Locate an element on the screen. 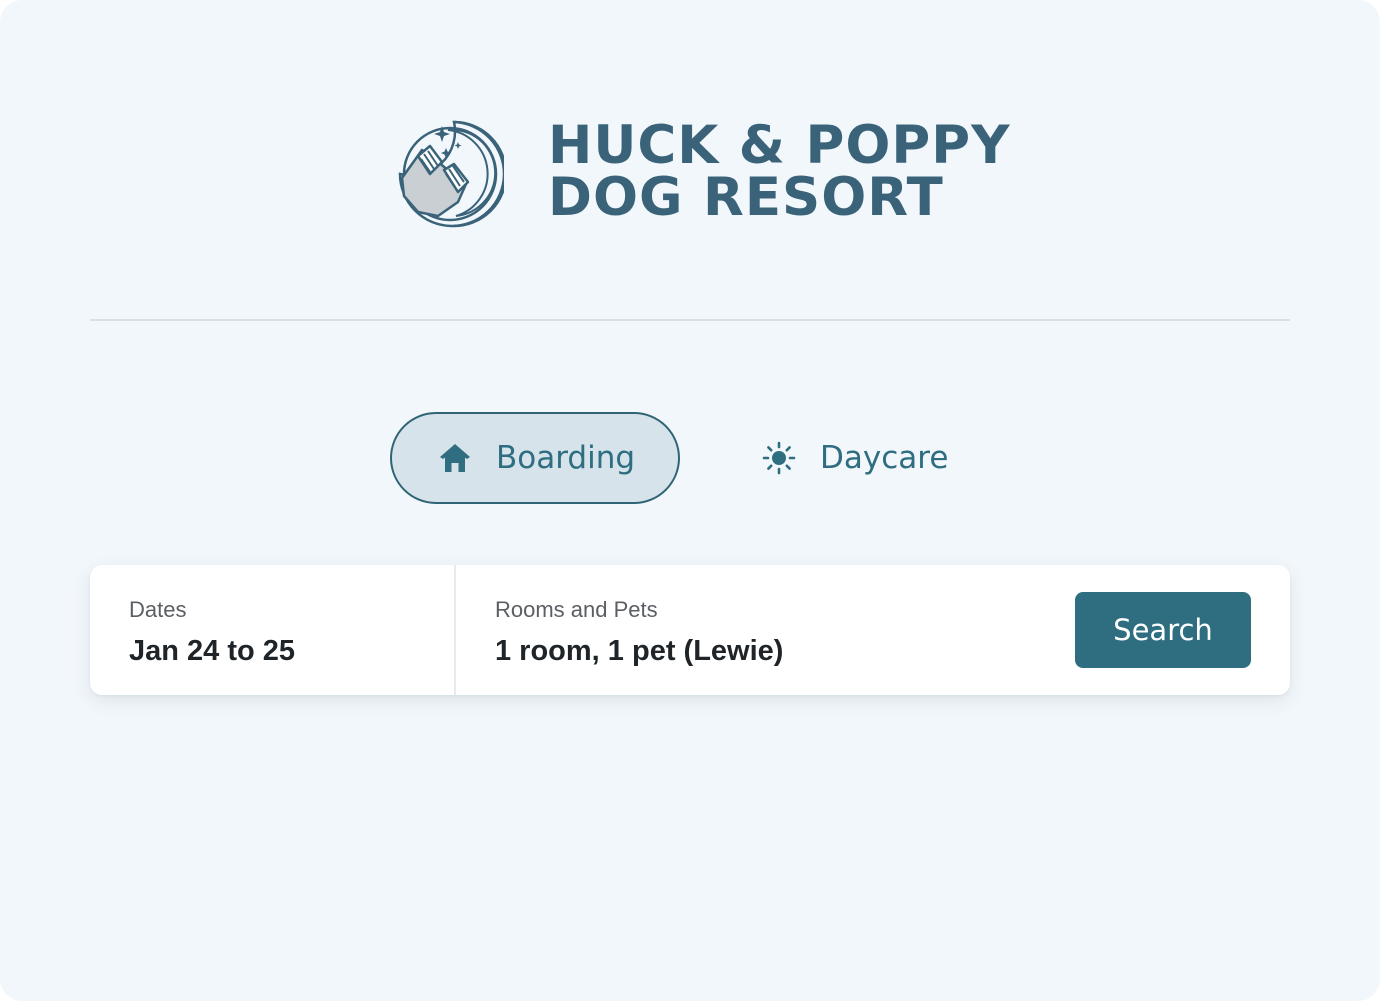 The width and height of the screenshot is (1380, 1001). tab-boarding: Boarding is located at coordinates (535, 458).